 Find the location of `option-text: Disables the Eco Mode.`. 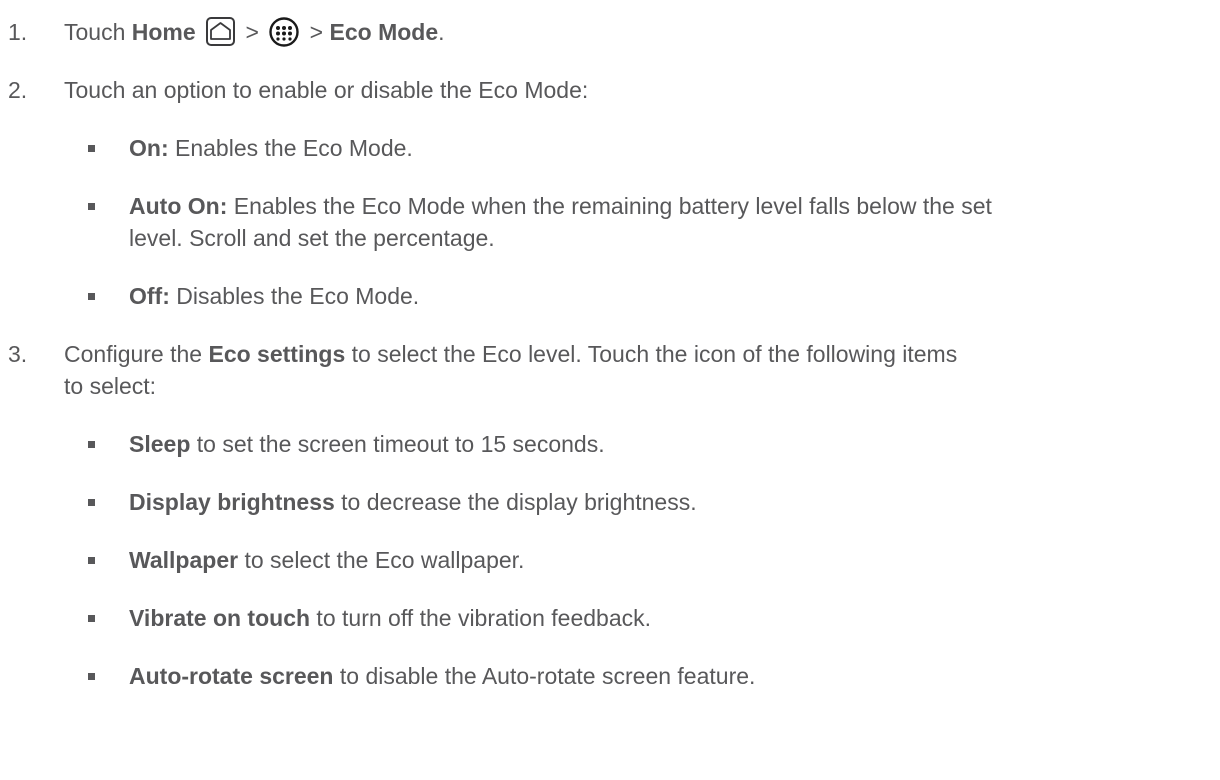

option-text: Disables the Eco Mode. is located at coordinates (294, 296).